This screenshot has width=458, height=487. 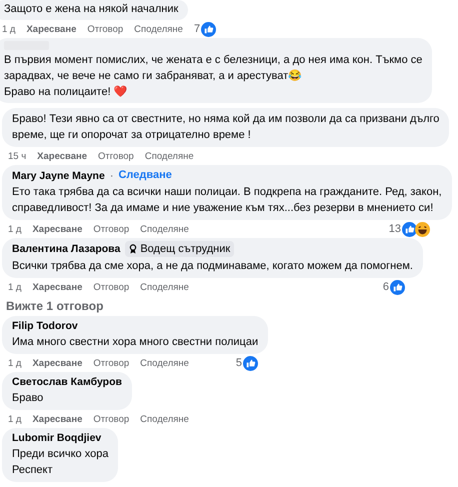 I want to click on author-name: Filip Todorov, so click(x=45, y=326).